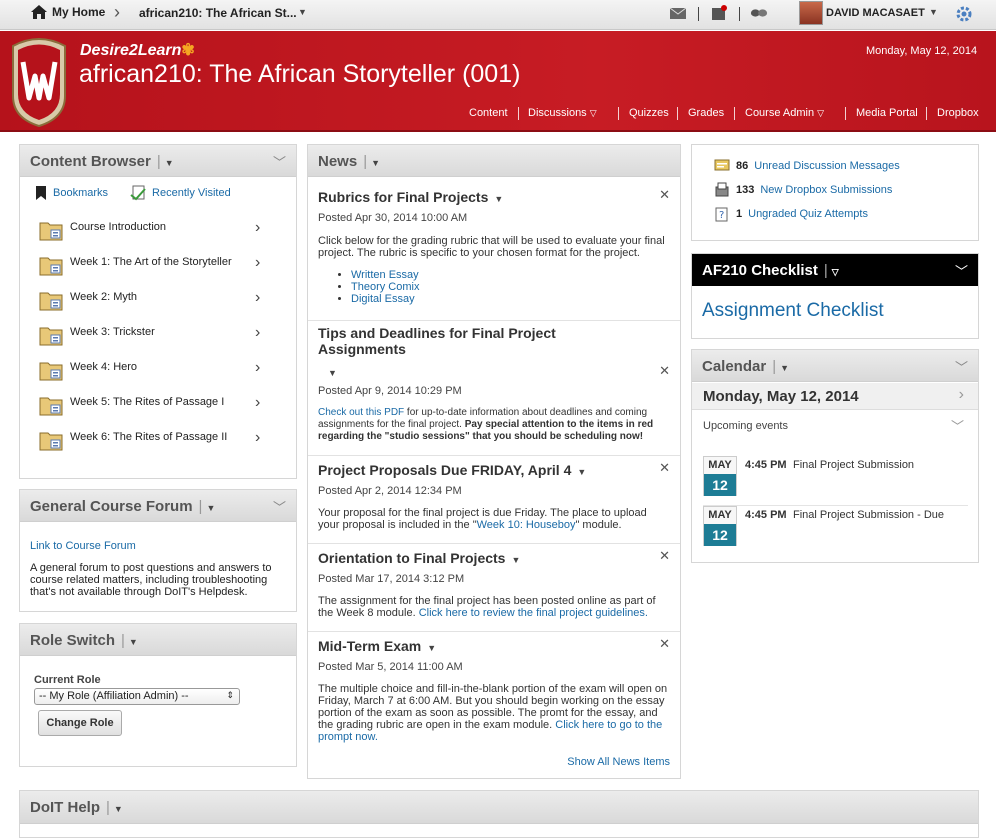 This screenshot has height=838, width=996. What do you see at coordinates (147, 402) in the screenshot?
I see `module-label: Week 5: The Rites of Passage I` at bounding box center [147, 402].